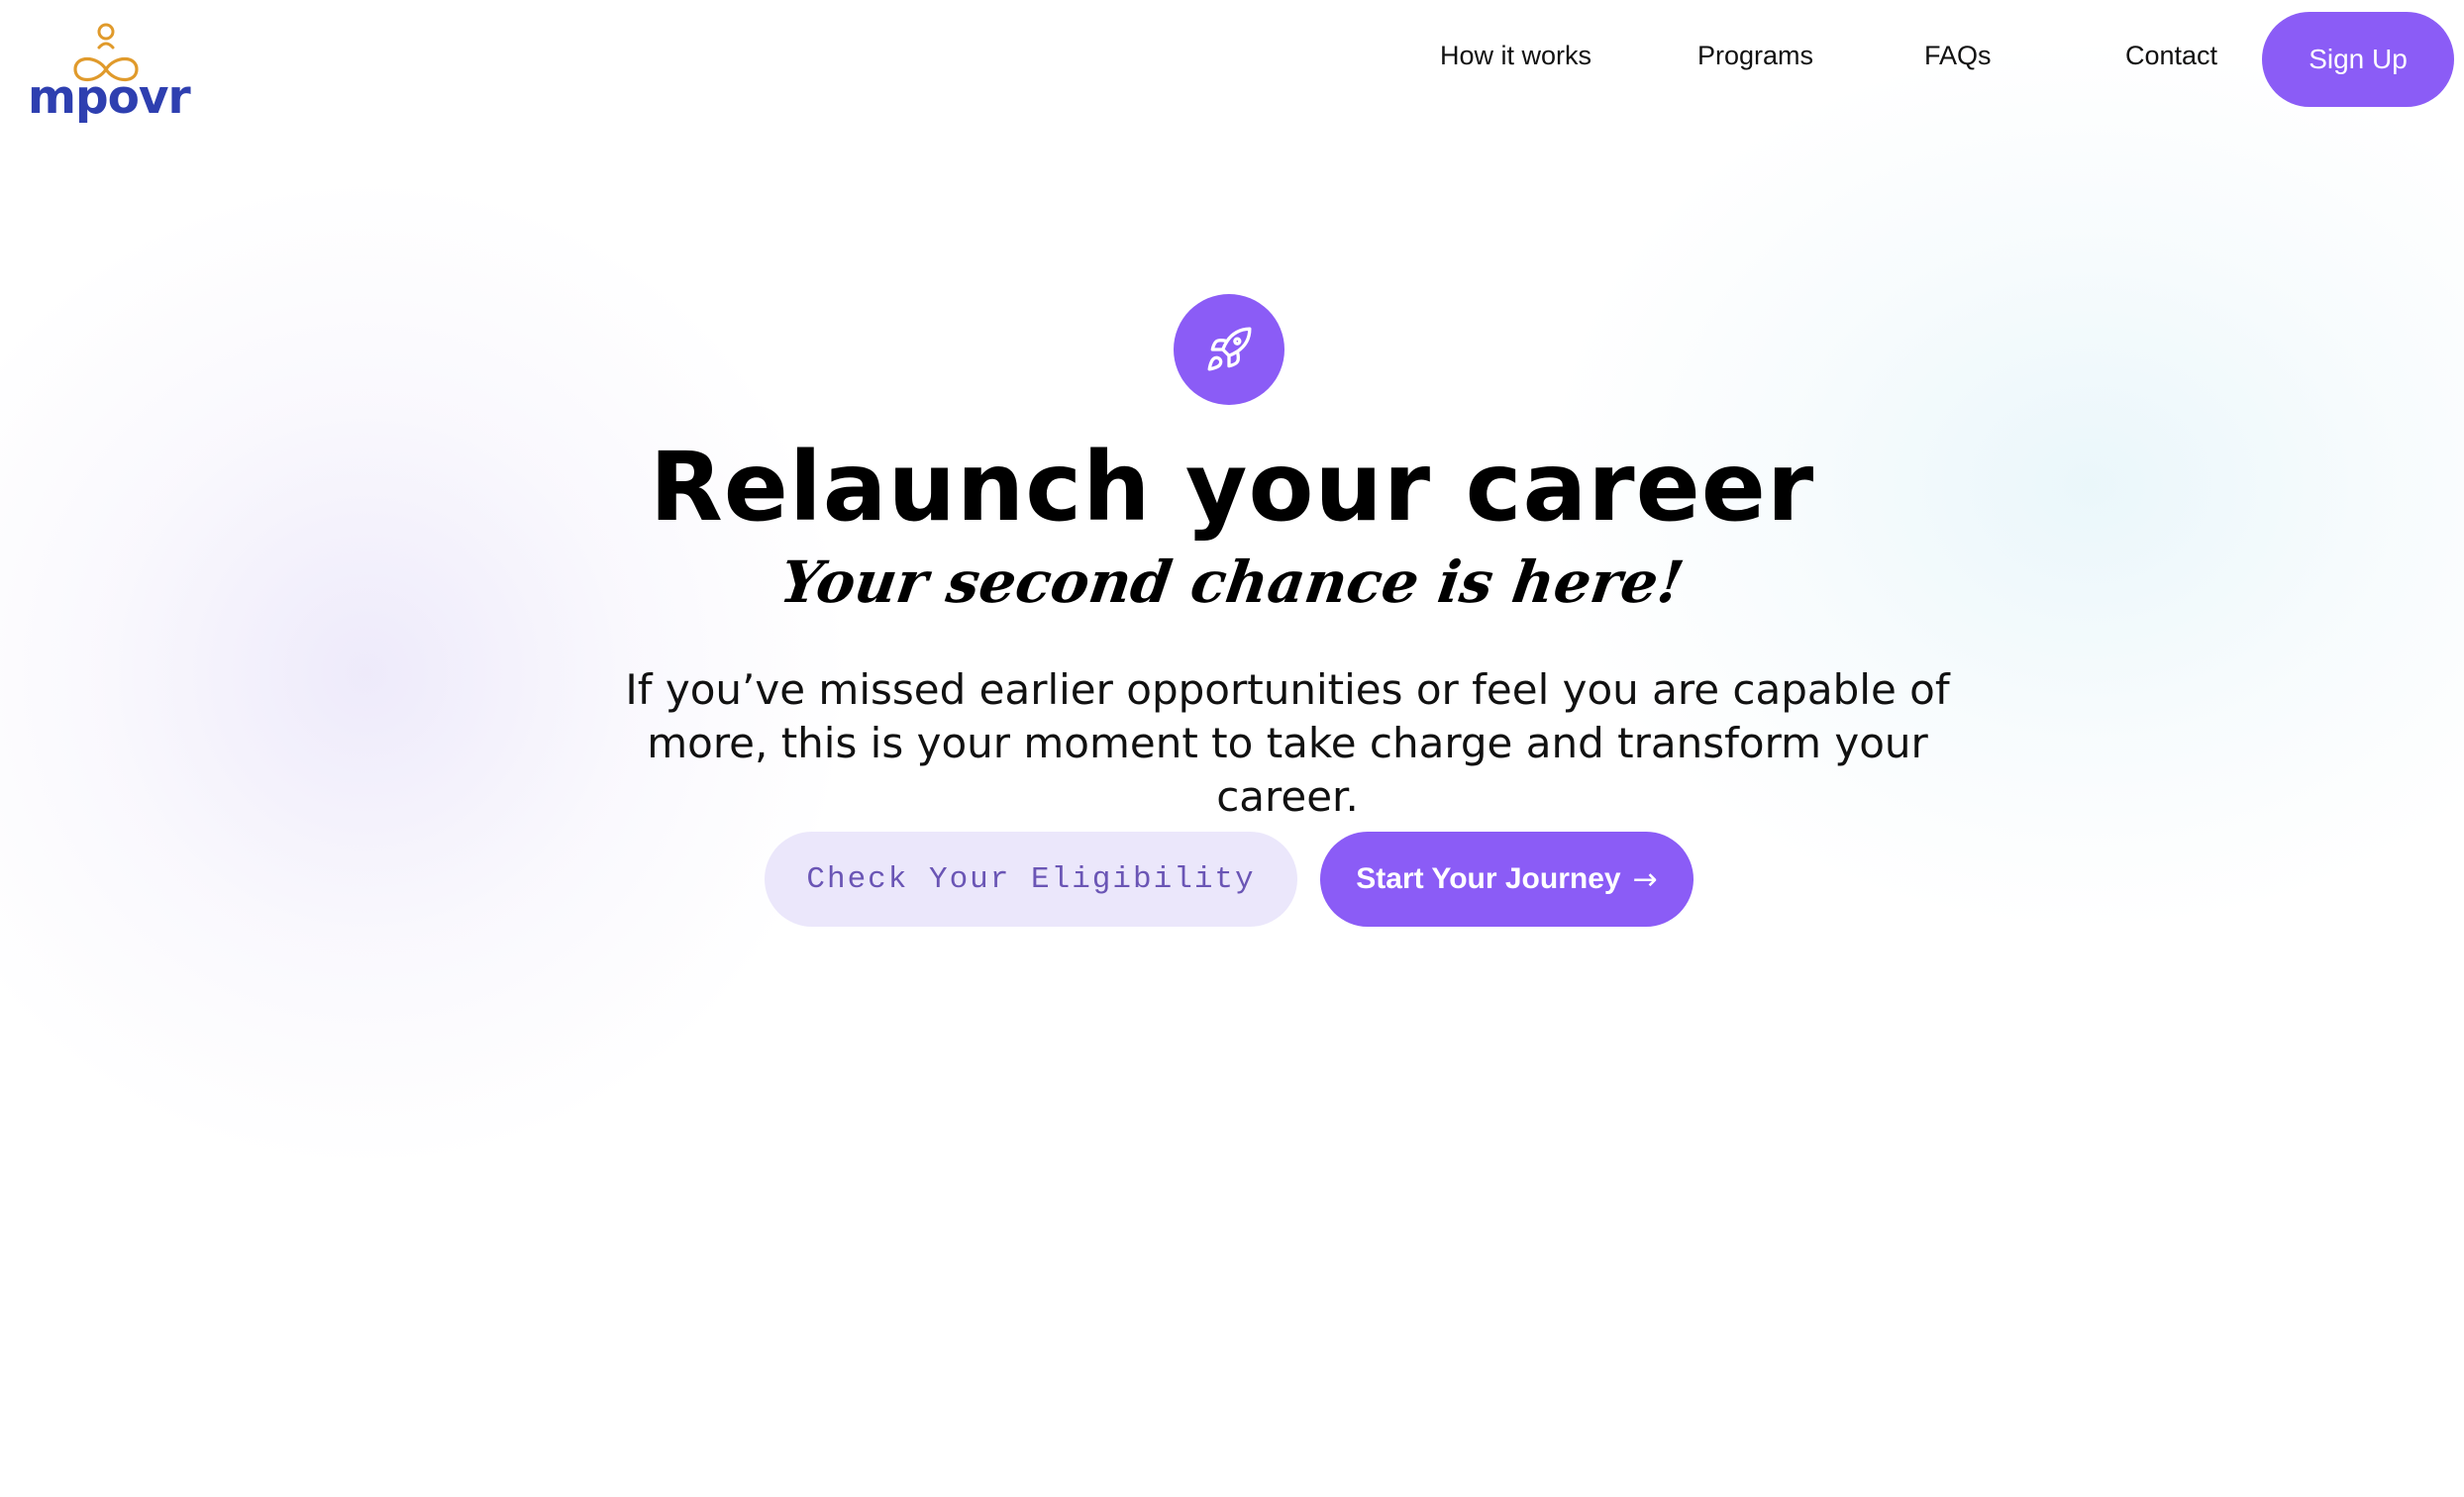 This screenshot has height=1497, width=2464. Describe the element at coordinates (1515, 55) in the screenshot. I see `nav-item-how-it-works: How it works` at that location.